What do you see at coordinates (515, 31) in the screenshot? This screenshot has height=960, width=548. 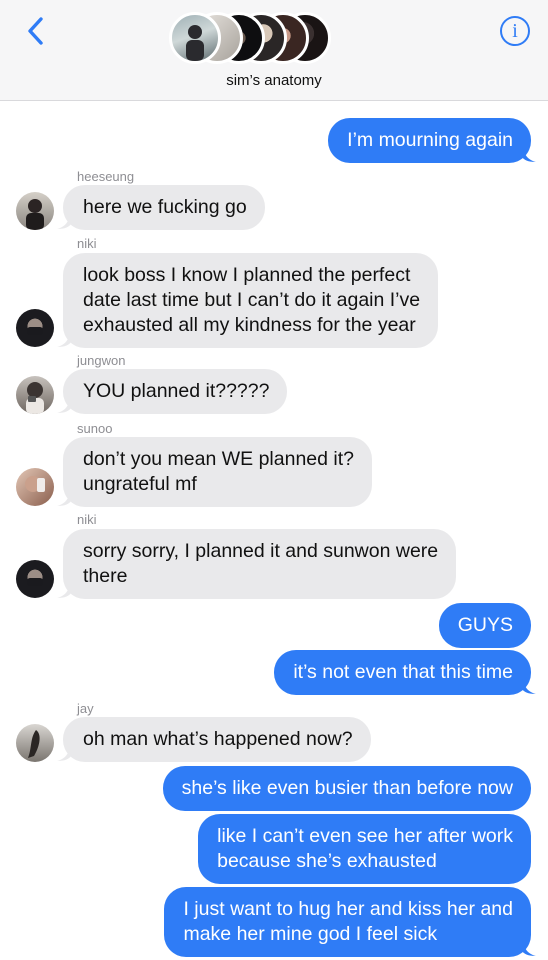 I see `info-icon: i` at bounding box center [515, 31].